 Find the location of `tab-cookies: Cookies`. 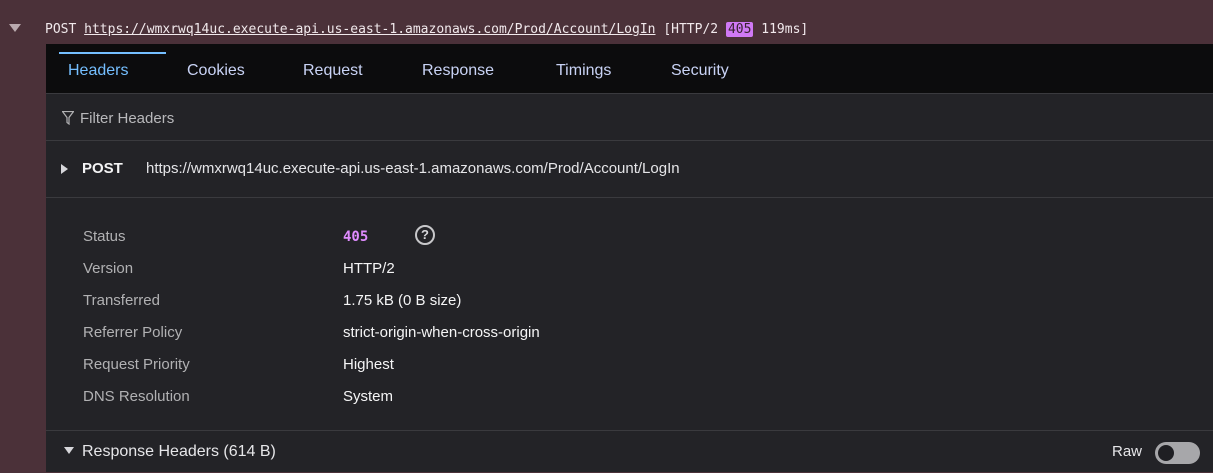

tab-cookies: Cookies is located at coordinates (216, 71).